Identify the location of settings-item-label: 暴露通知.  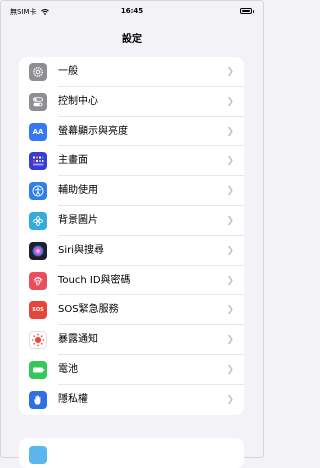
(78, 340).